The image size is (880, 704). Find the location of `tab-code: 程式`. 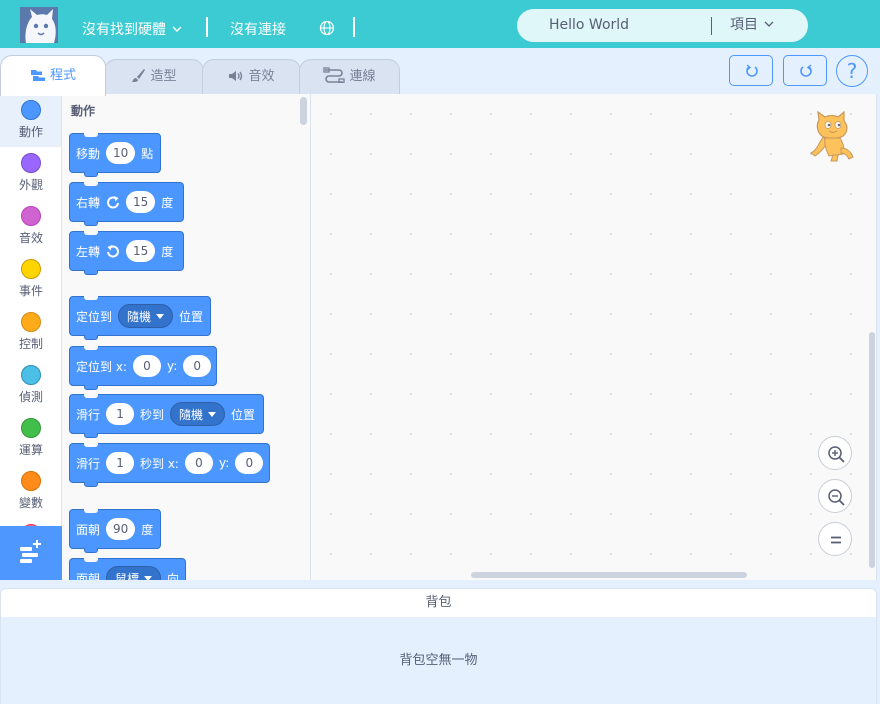

tab-code: 程式 is located at coordinates (53, 75).